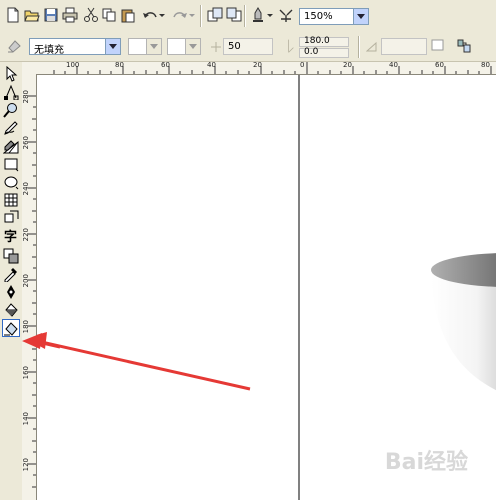  What do you see at coordinates (26, 97) in the screenshot?
I see `ruler-label: 280` at bounding box center [26, 97].